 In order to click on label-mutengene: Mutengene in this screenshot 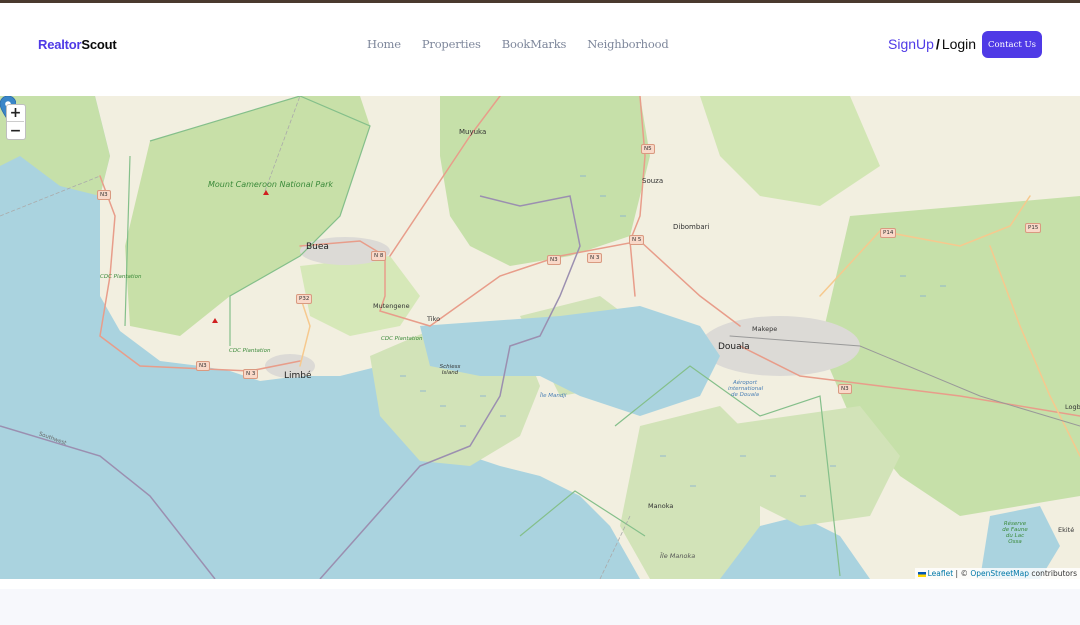, I will do `click(391, 306)`.